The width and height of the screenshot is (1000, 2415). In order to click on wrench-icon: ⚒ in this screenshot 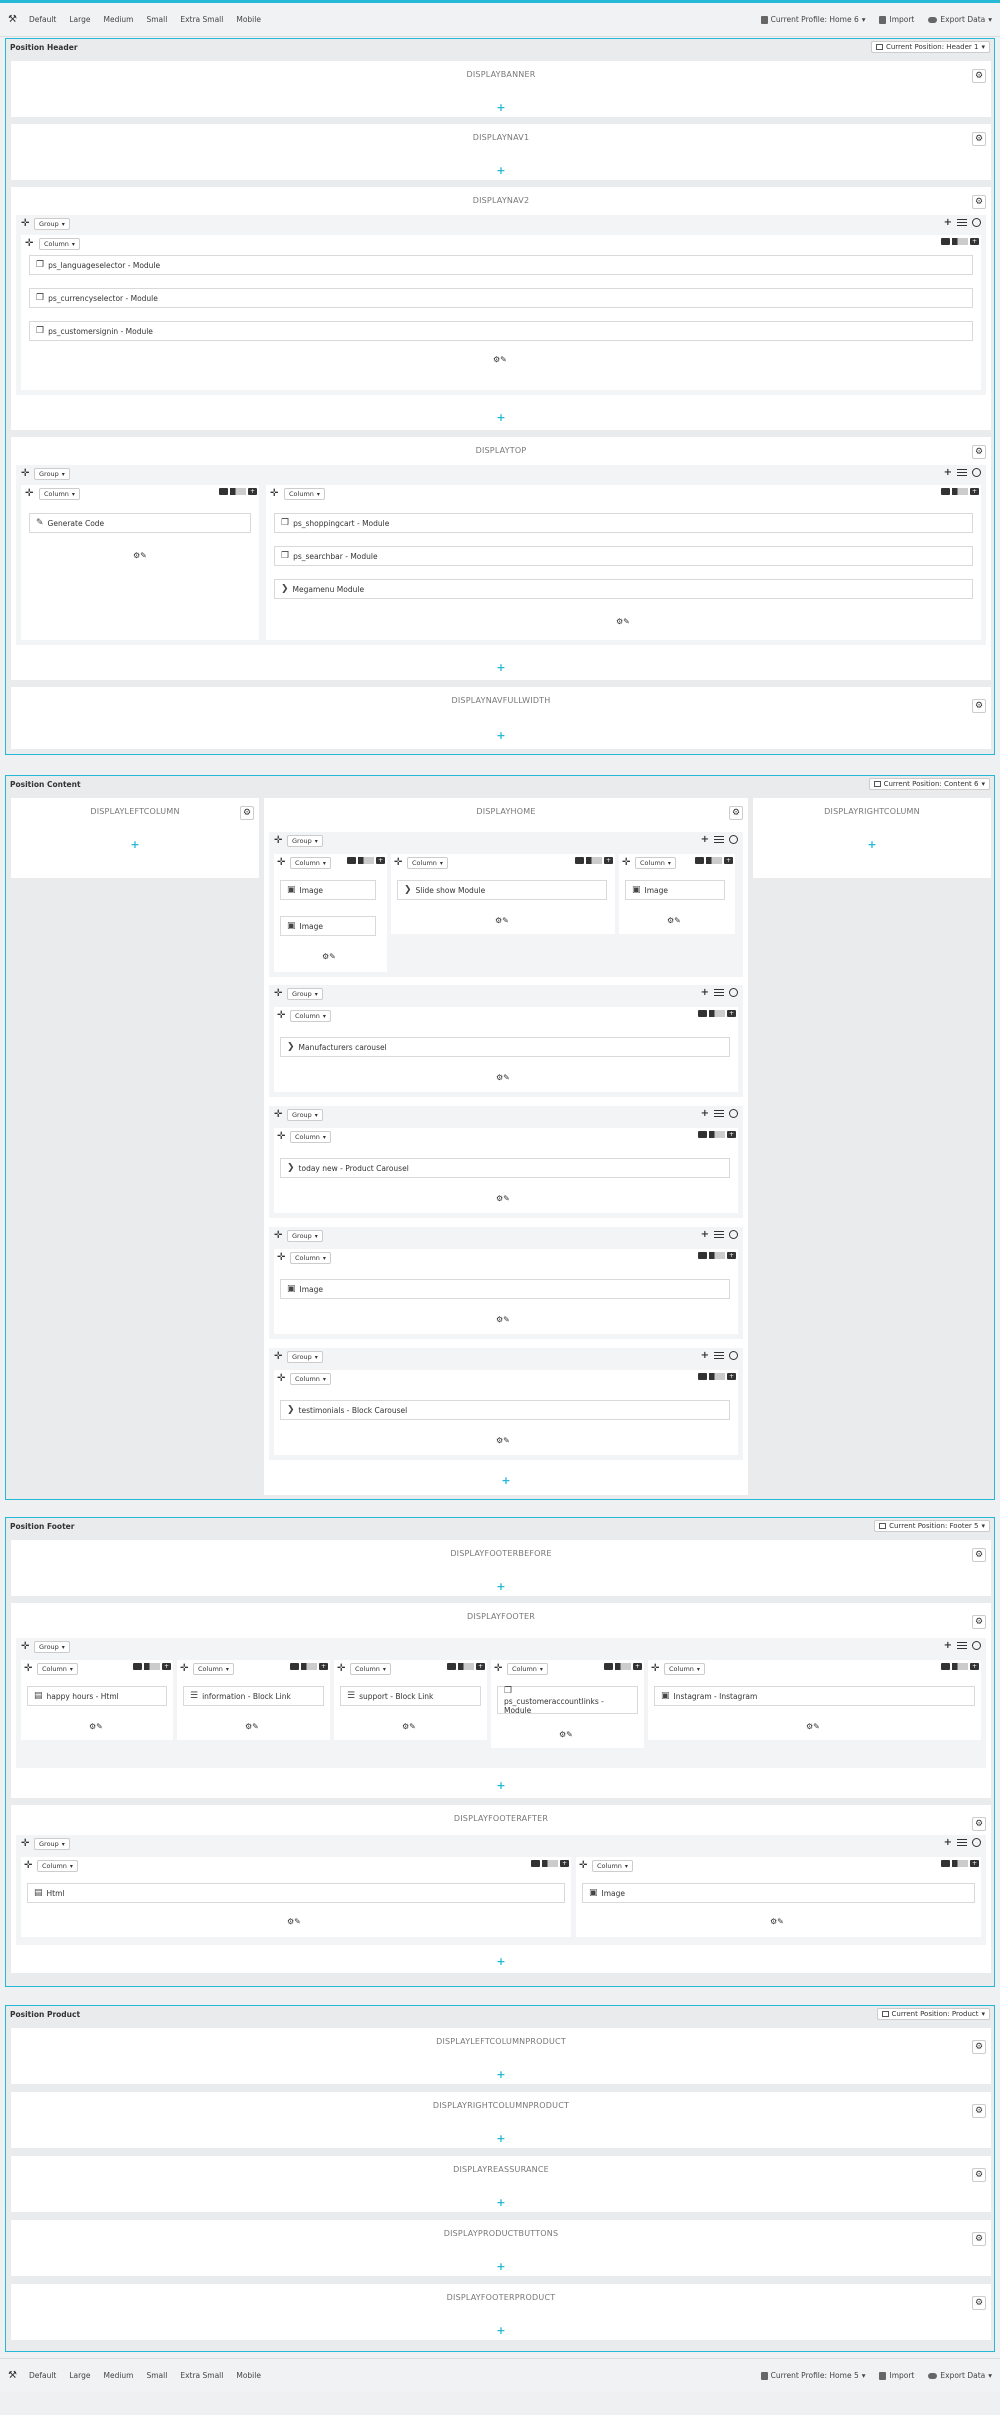, I will do `click(12, 19)`.